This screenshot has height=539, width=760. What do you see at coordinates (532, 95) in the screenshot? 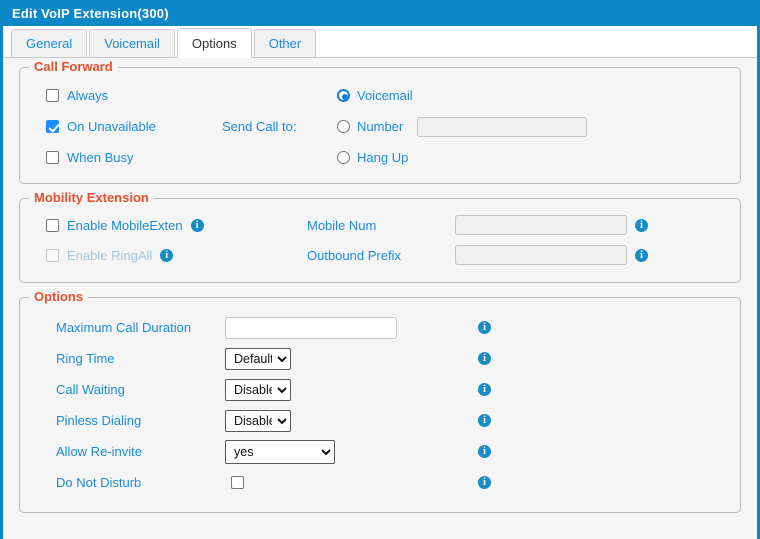
I see `destination-voicemail-row: Voicemail` at bounding box center [532, 95].